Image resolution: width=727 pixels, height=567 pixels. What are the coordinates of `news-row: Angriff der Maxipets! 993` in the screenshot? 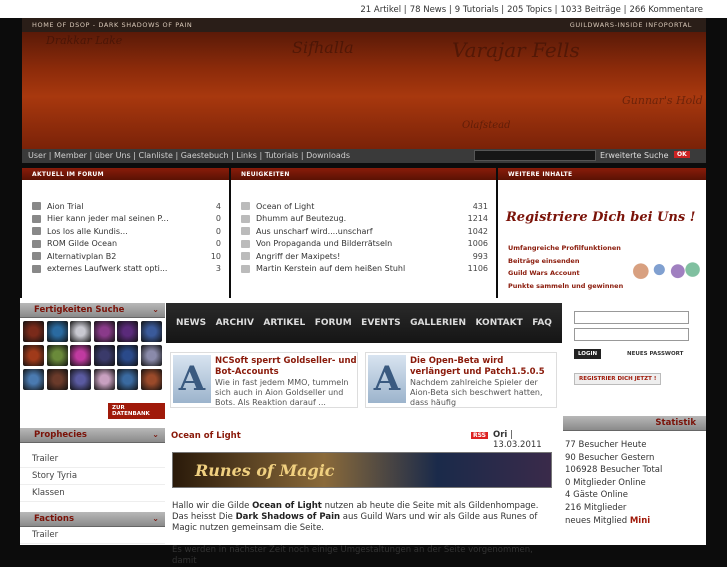 It's located at (363, 256).